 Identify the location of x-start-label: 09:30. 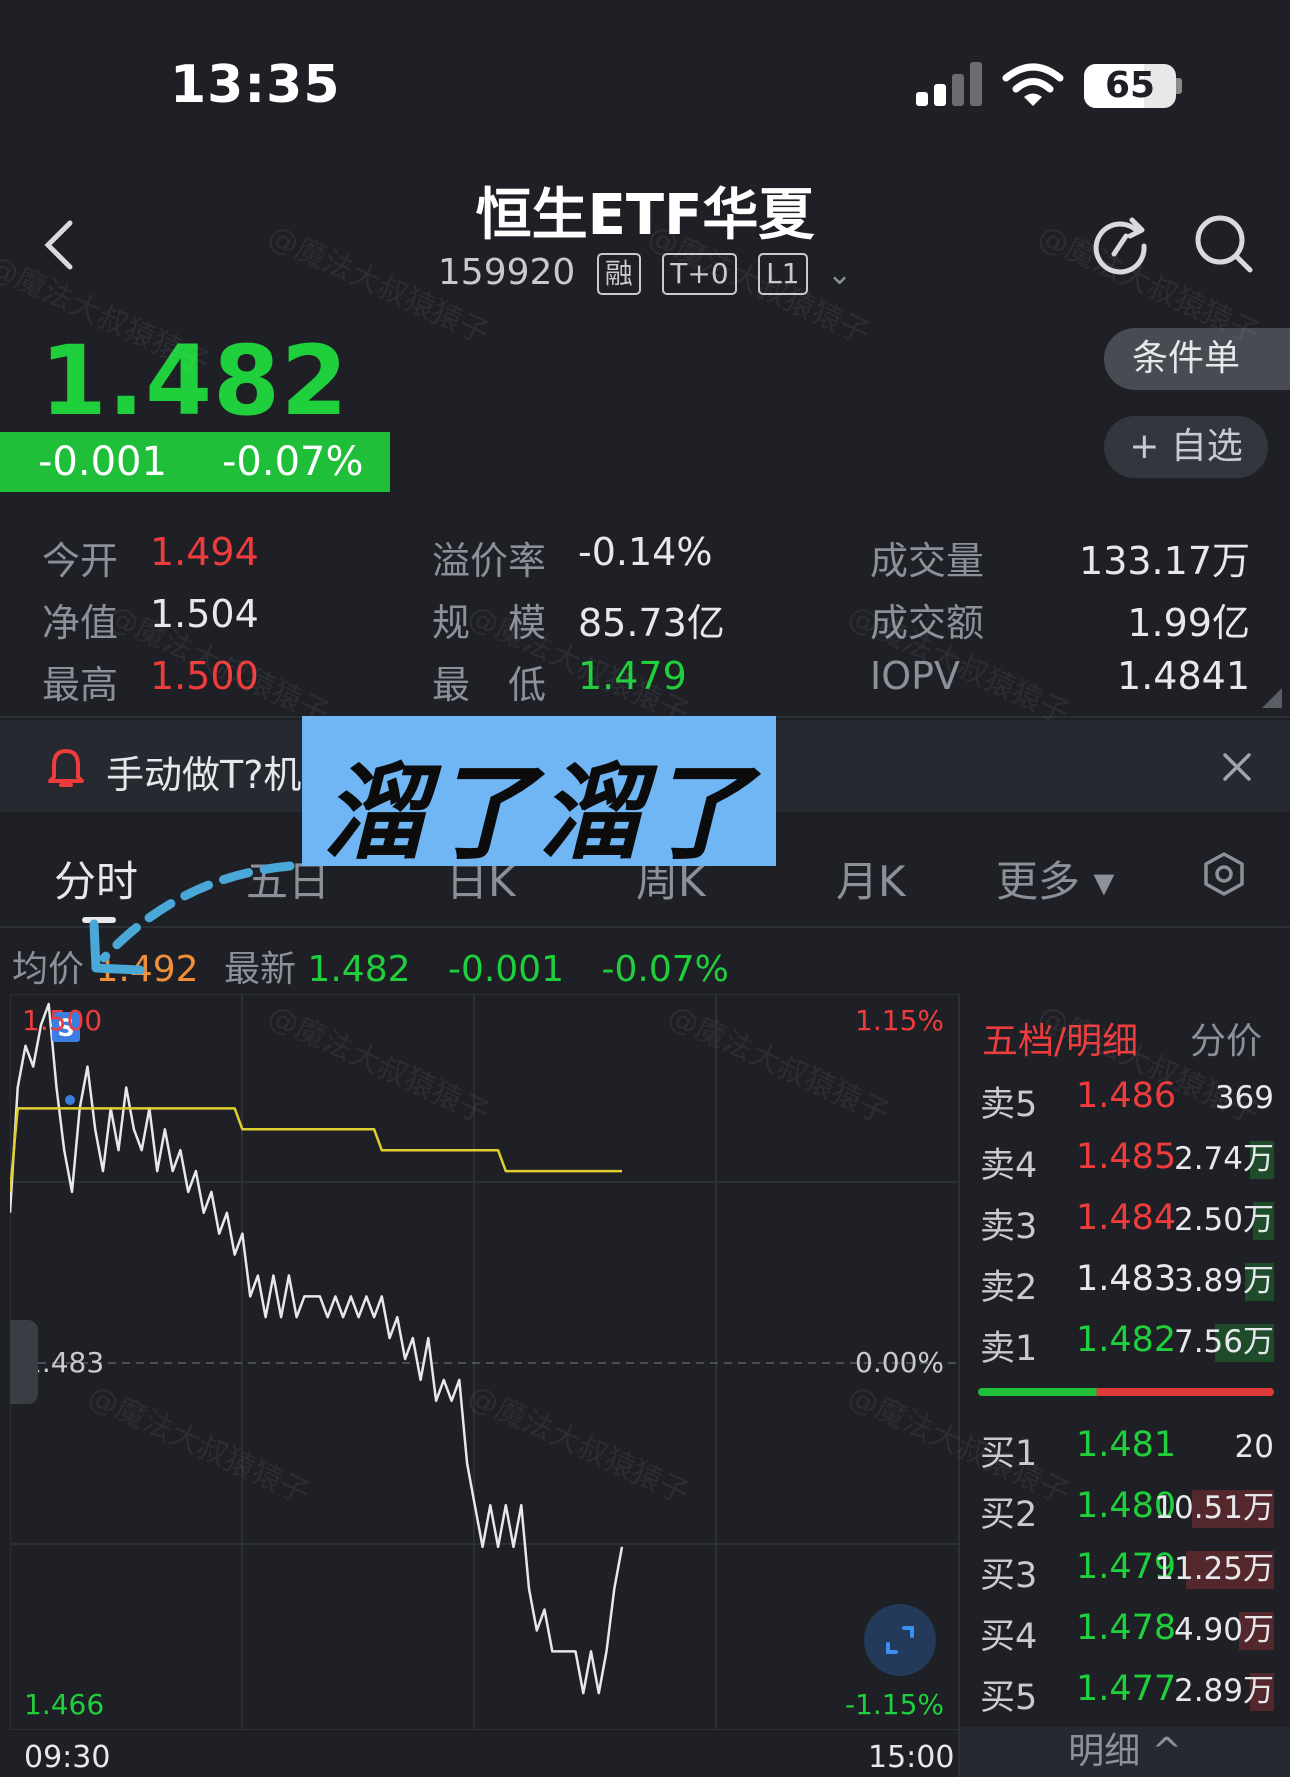
(67, 1757).